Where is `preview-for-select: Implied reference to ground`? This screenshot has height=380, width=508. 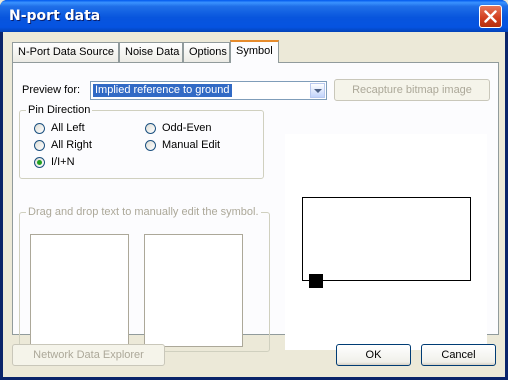 preview-for-select: Implied reference to ground is located at coordinates (208, 90).